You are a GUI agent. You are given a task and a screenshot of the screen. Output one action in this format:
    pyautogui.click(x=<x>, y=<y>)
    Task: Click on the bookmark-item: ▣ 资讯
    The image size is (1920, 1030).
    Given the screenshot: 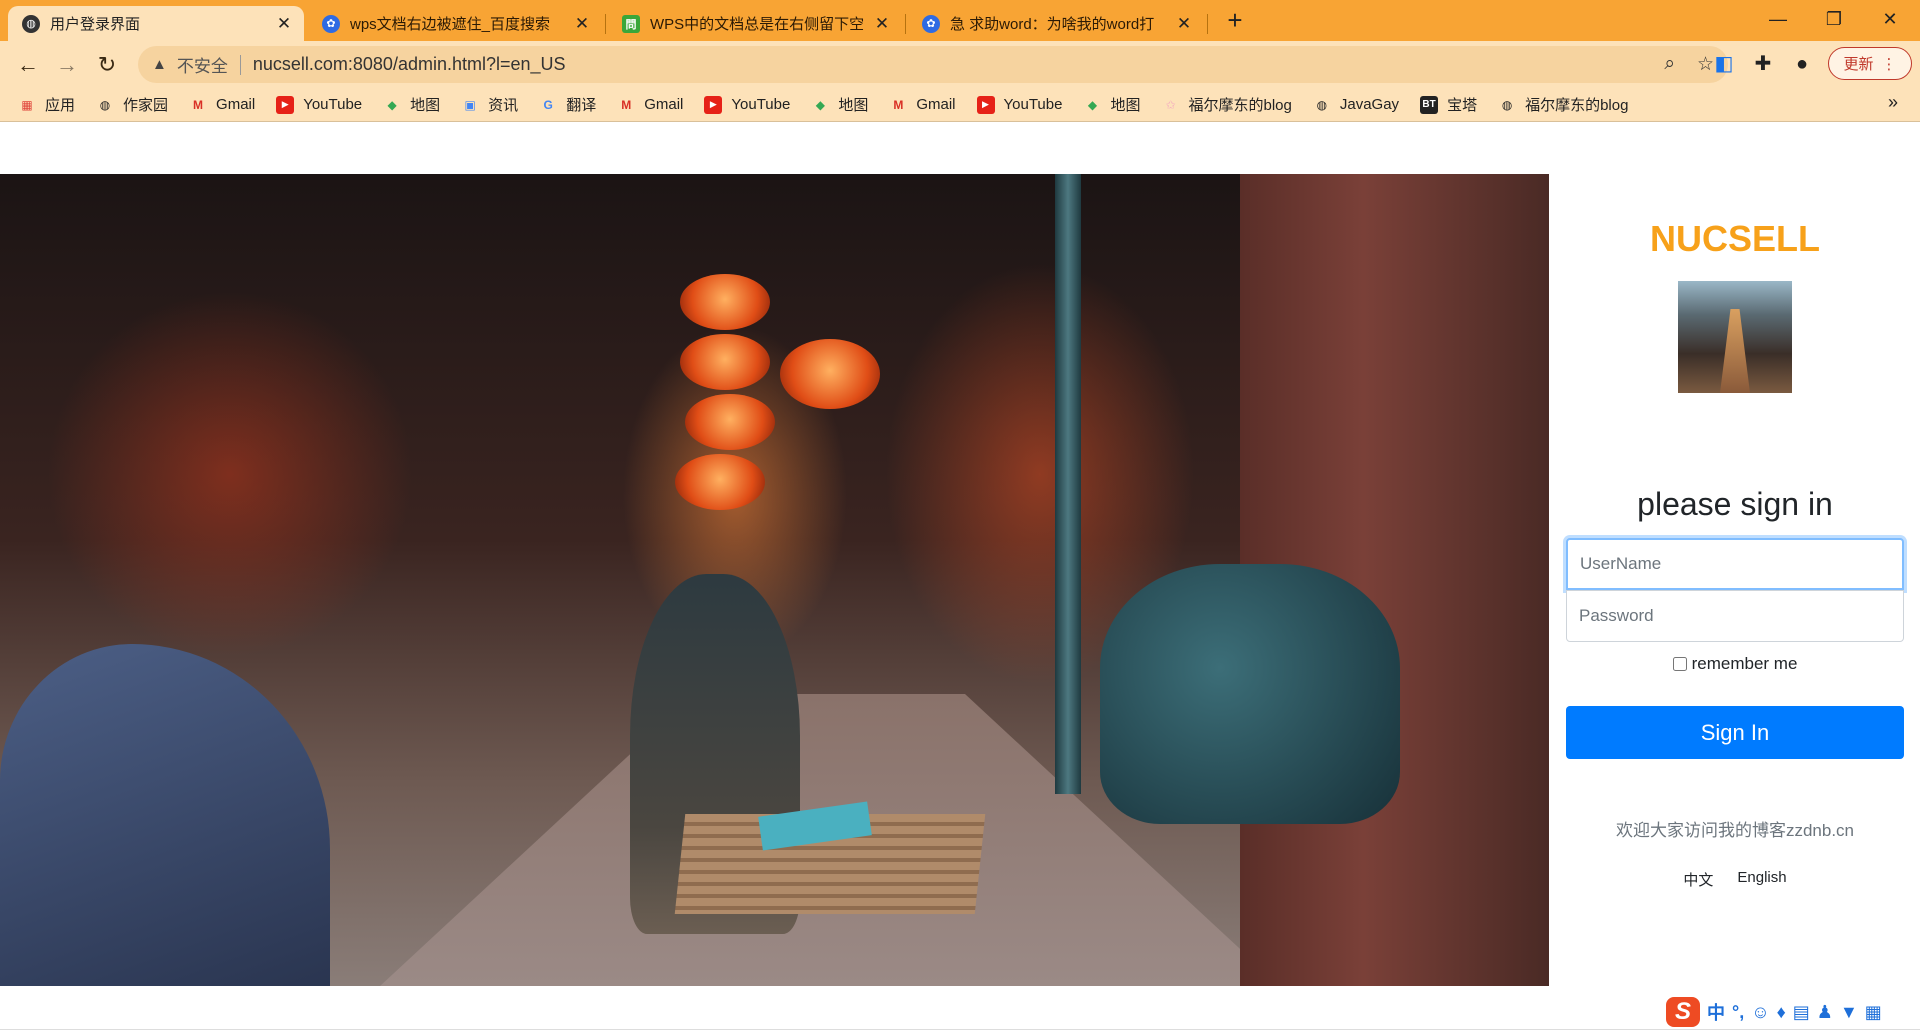 What is the action you would take?
    pyautogui.click(x=490, y=104)
    